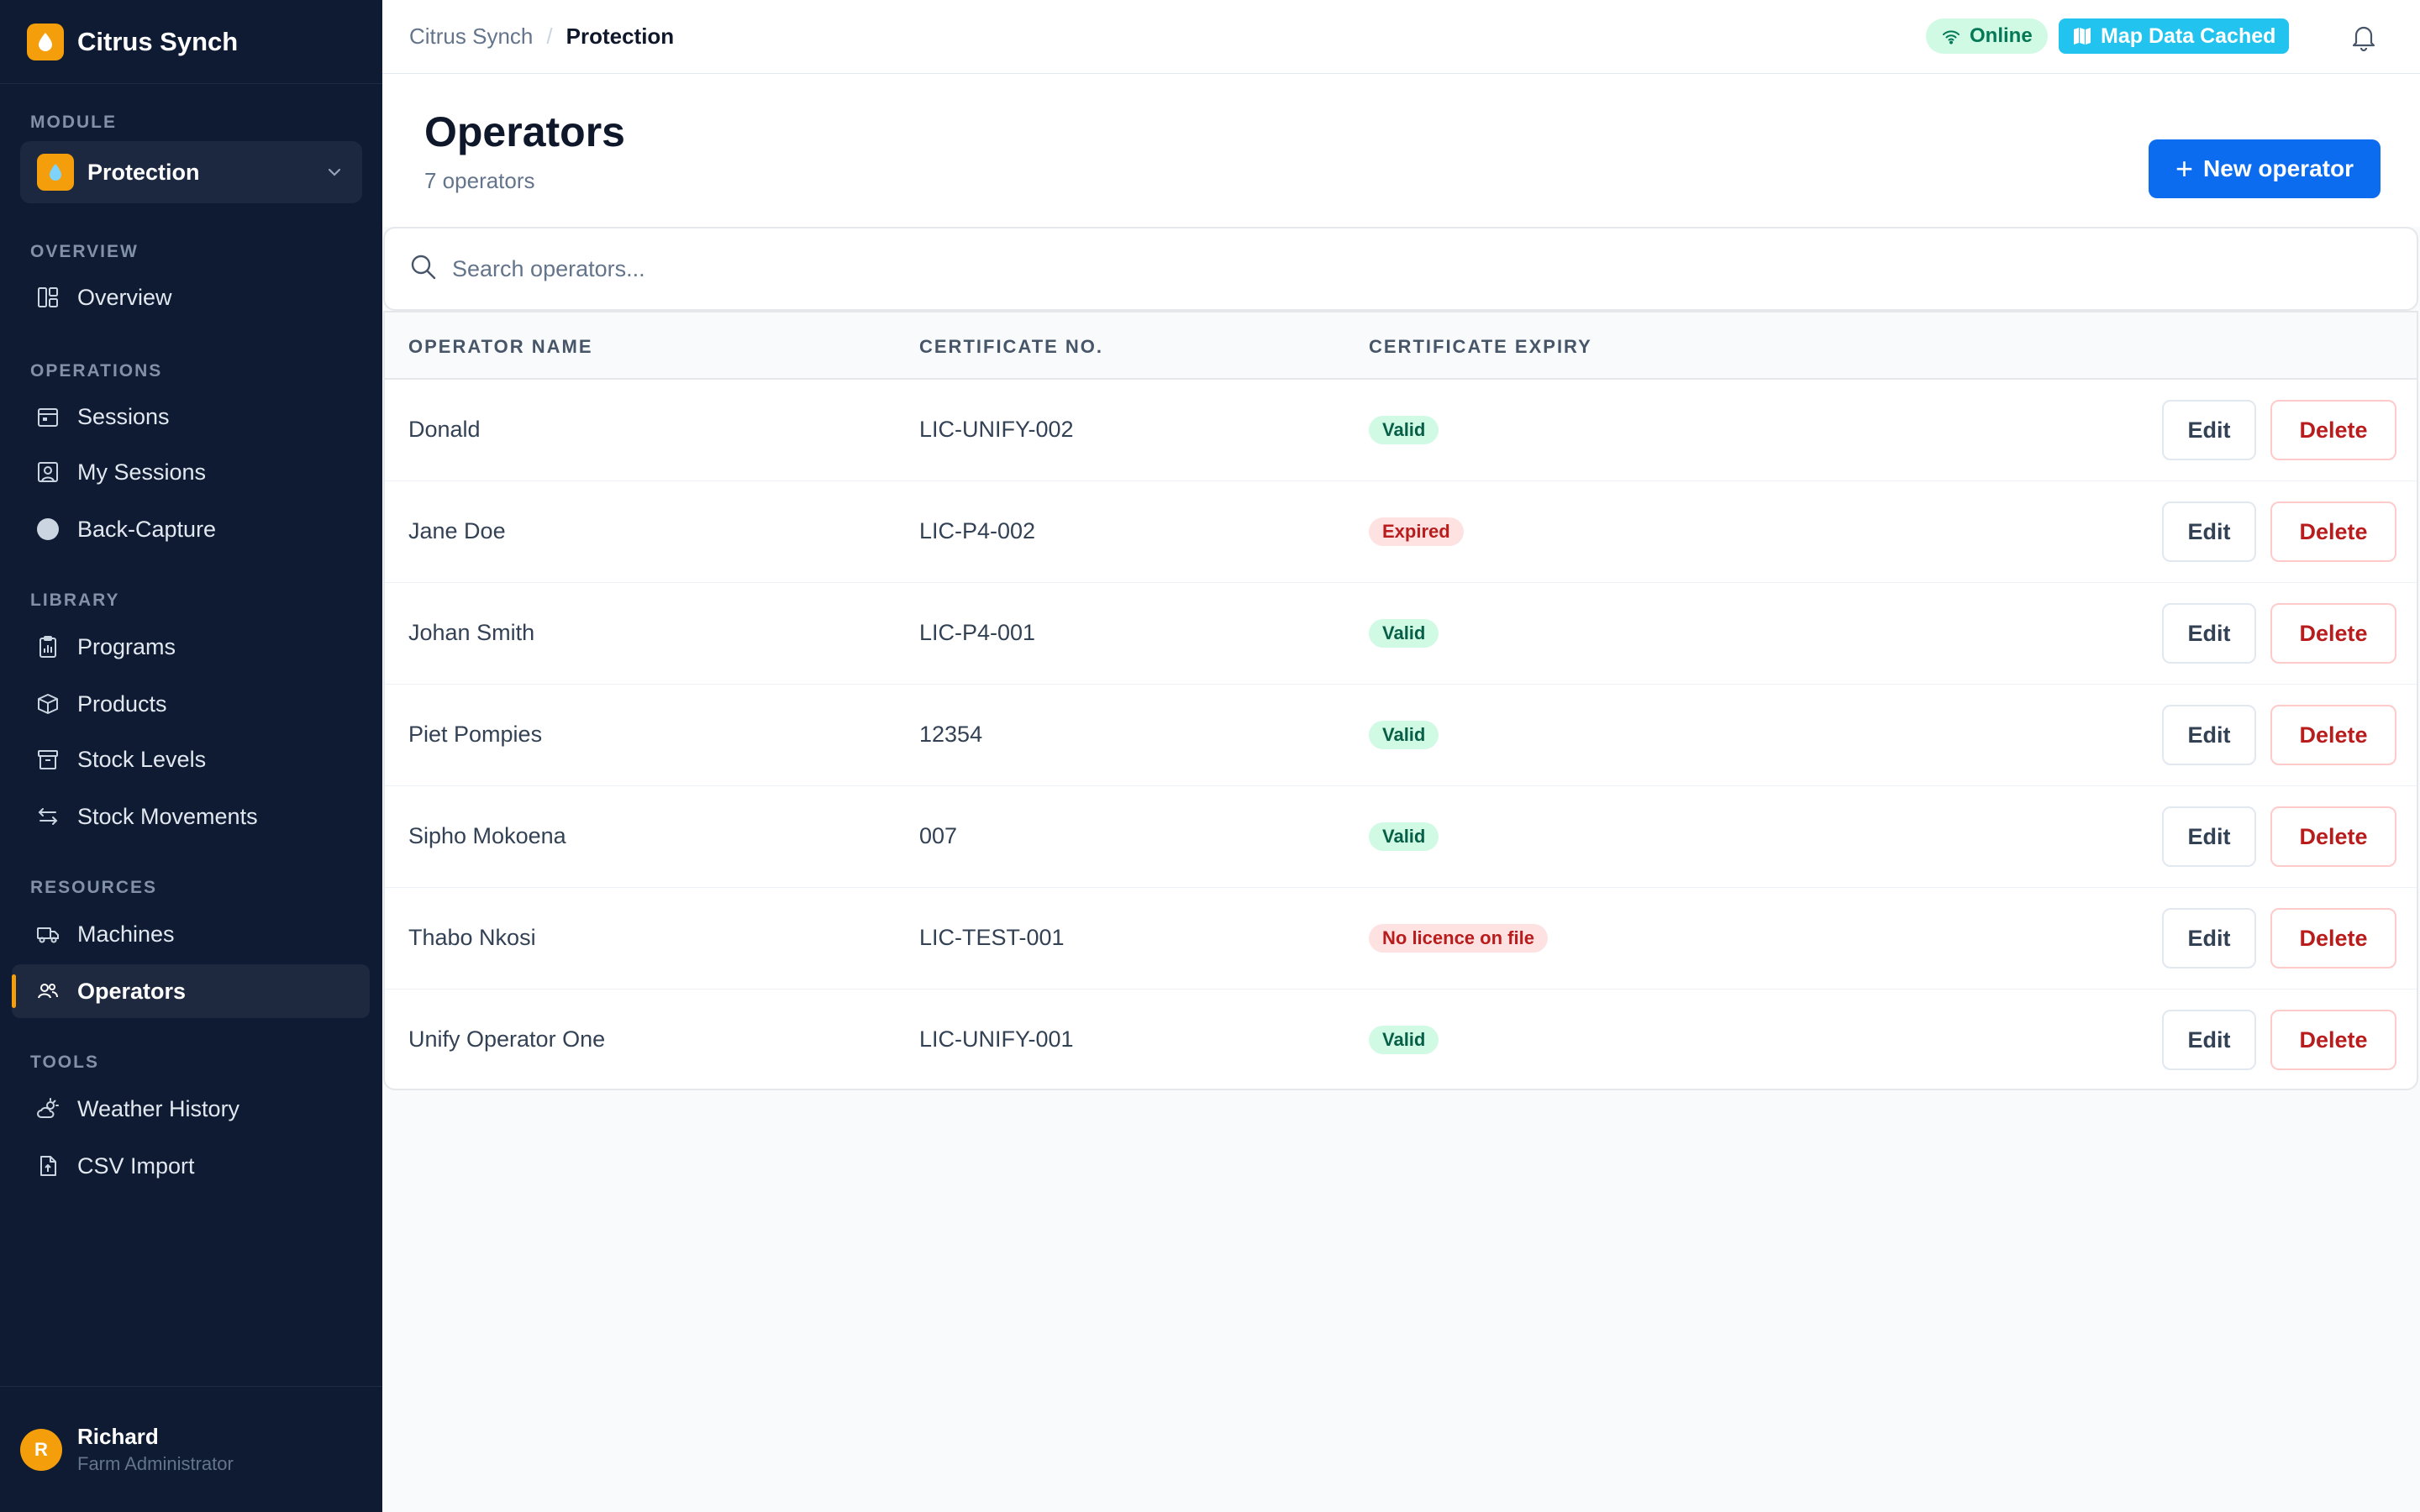 The image size is (2420, 1512). What do you see at coordinates (1011, 347) in the screenshot?
I see `column-header-certificate: CERTIFICATE NO.` at bounding box center [1011, 347].